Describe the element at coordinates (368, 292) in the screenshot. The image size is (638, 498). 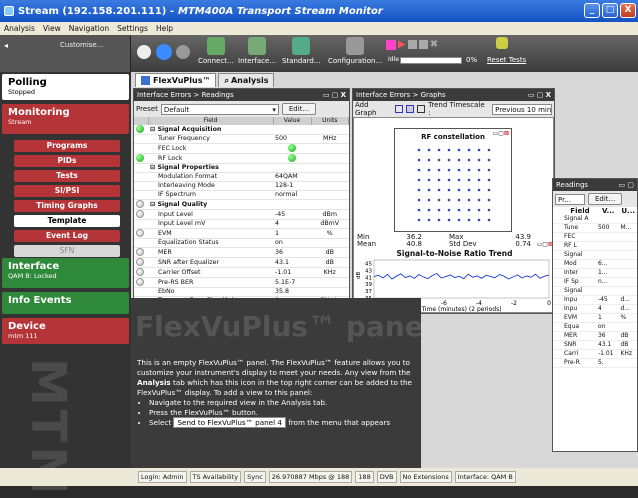
I see `y-tick-label: 37` at that location.